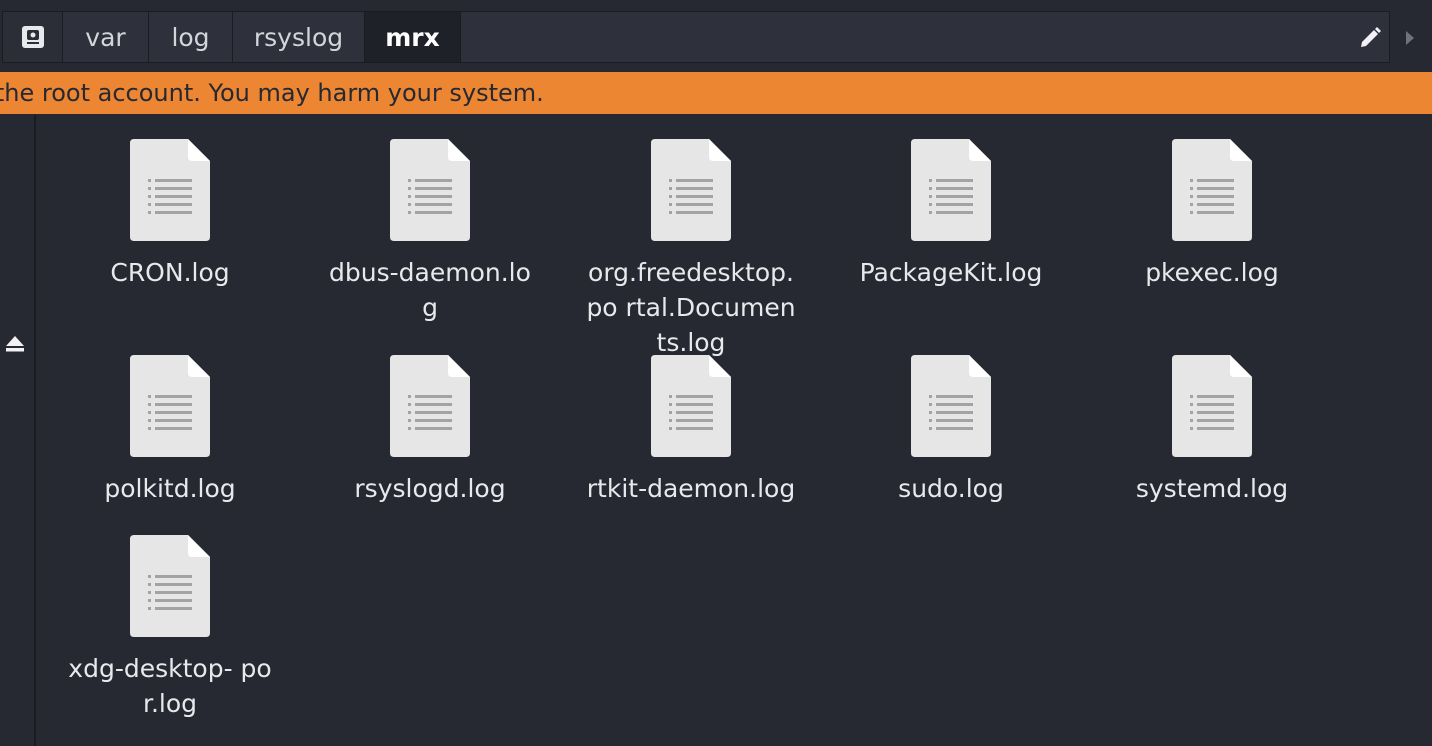 The width and height of the screenshot is (1432, 746). I want to click on file-name: xdg-desktop- por.log, so click(170, 686).